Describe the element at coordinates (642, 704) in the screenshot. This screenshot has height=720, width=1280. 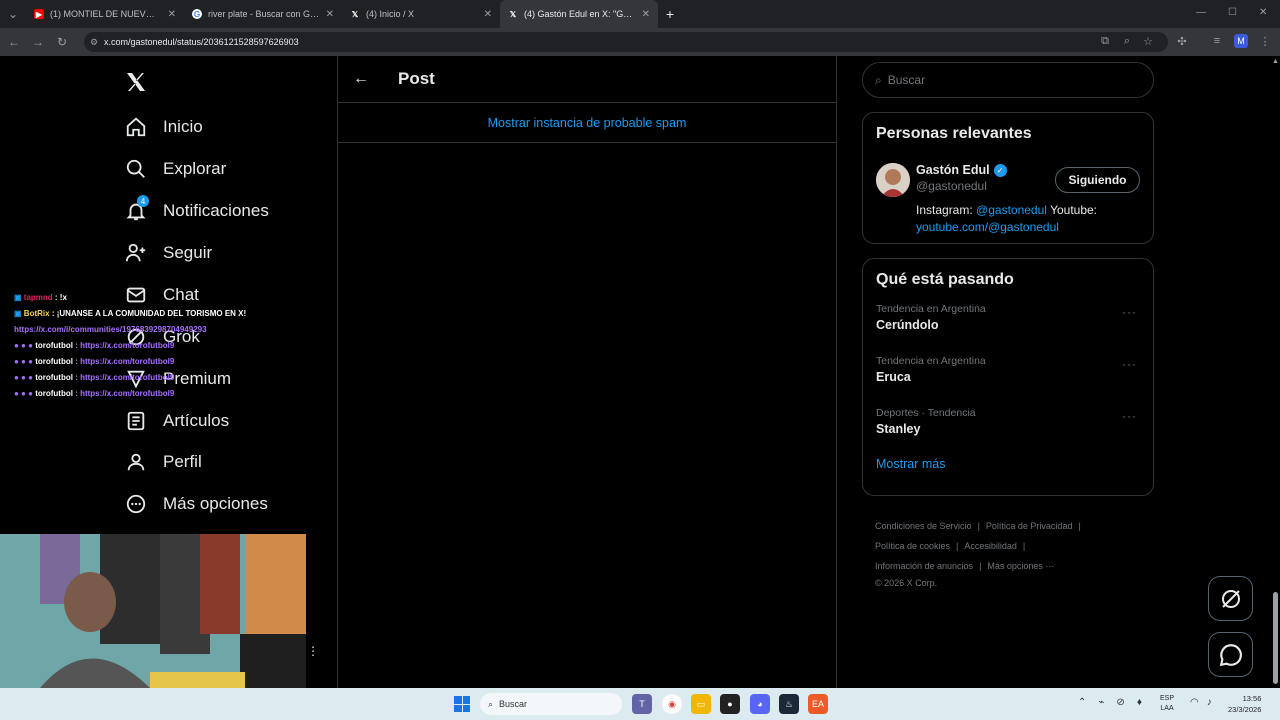
I see `teams-icon: T` at that location.